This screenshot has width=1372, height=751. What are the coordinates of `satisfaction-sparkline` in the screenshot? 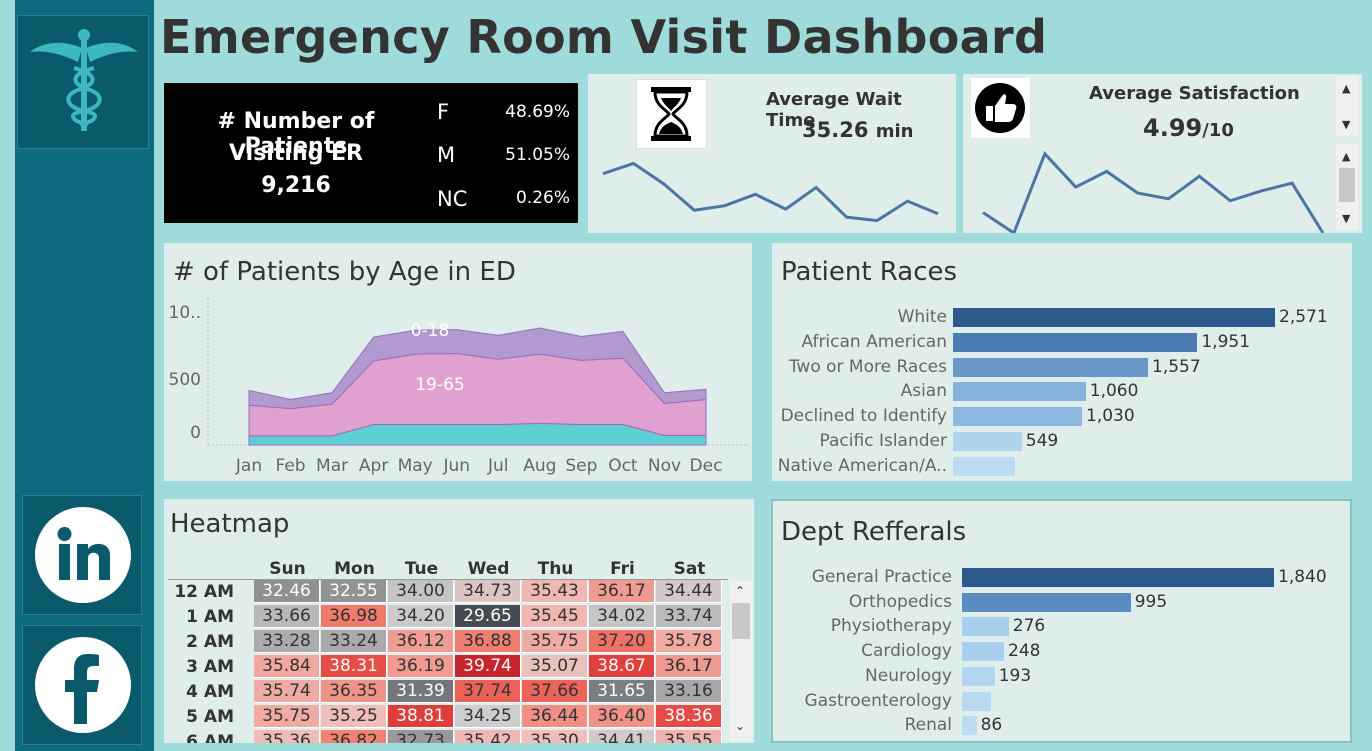 It's located at (1153, 192).